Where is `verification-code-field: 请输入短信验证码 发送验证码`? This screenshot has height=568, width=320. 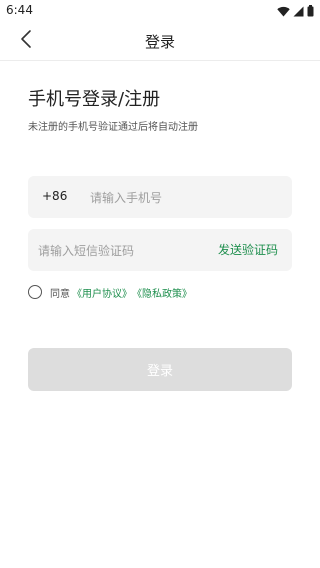 verification-code-field: 请输入短信验证码 发送验证码 is located at coordinates (160, 250).